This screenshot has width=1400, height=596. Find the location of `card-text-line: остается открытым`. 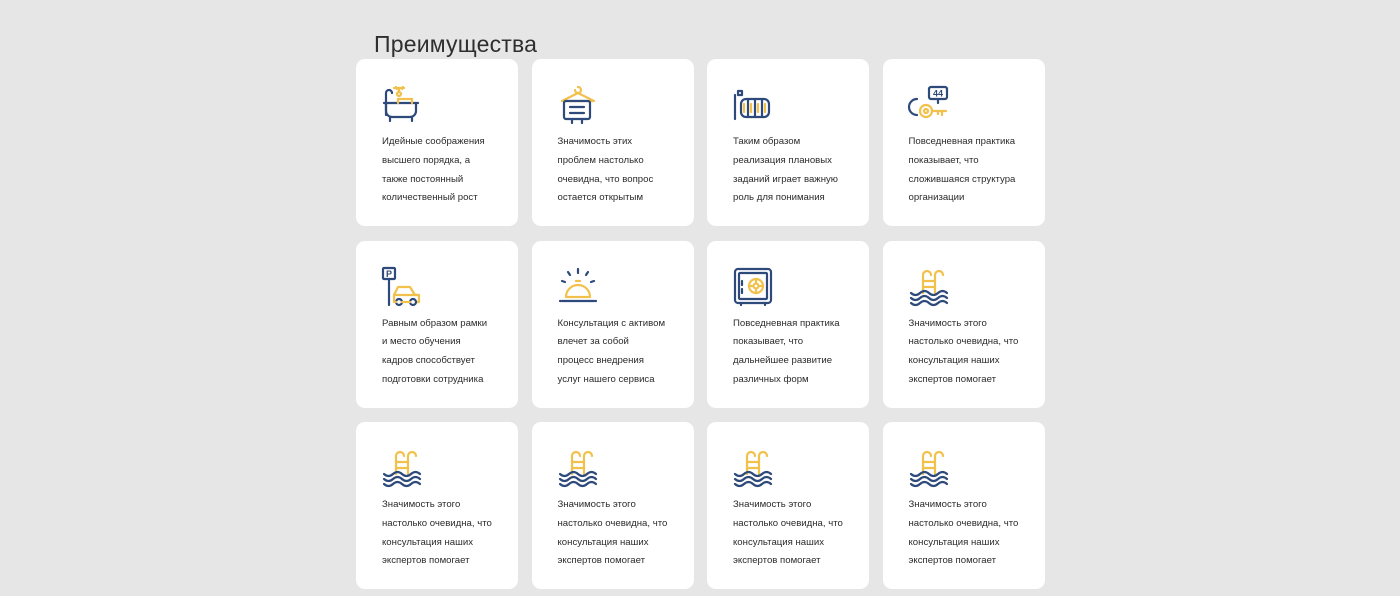

card-text-line: остается открытым is located at coordinates (600, 198).